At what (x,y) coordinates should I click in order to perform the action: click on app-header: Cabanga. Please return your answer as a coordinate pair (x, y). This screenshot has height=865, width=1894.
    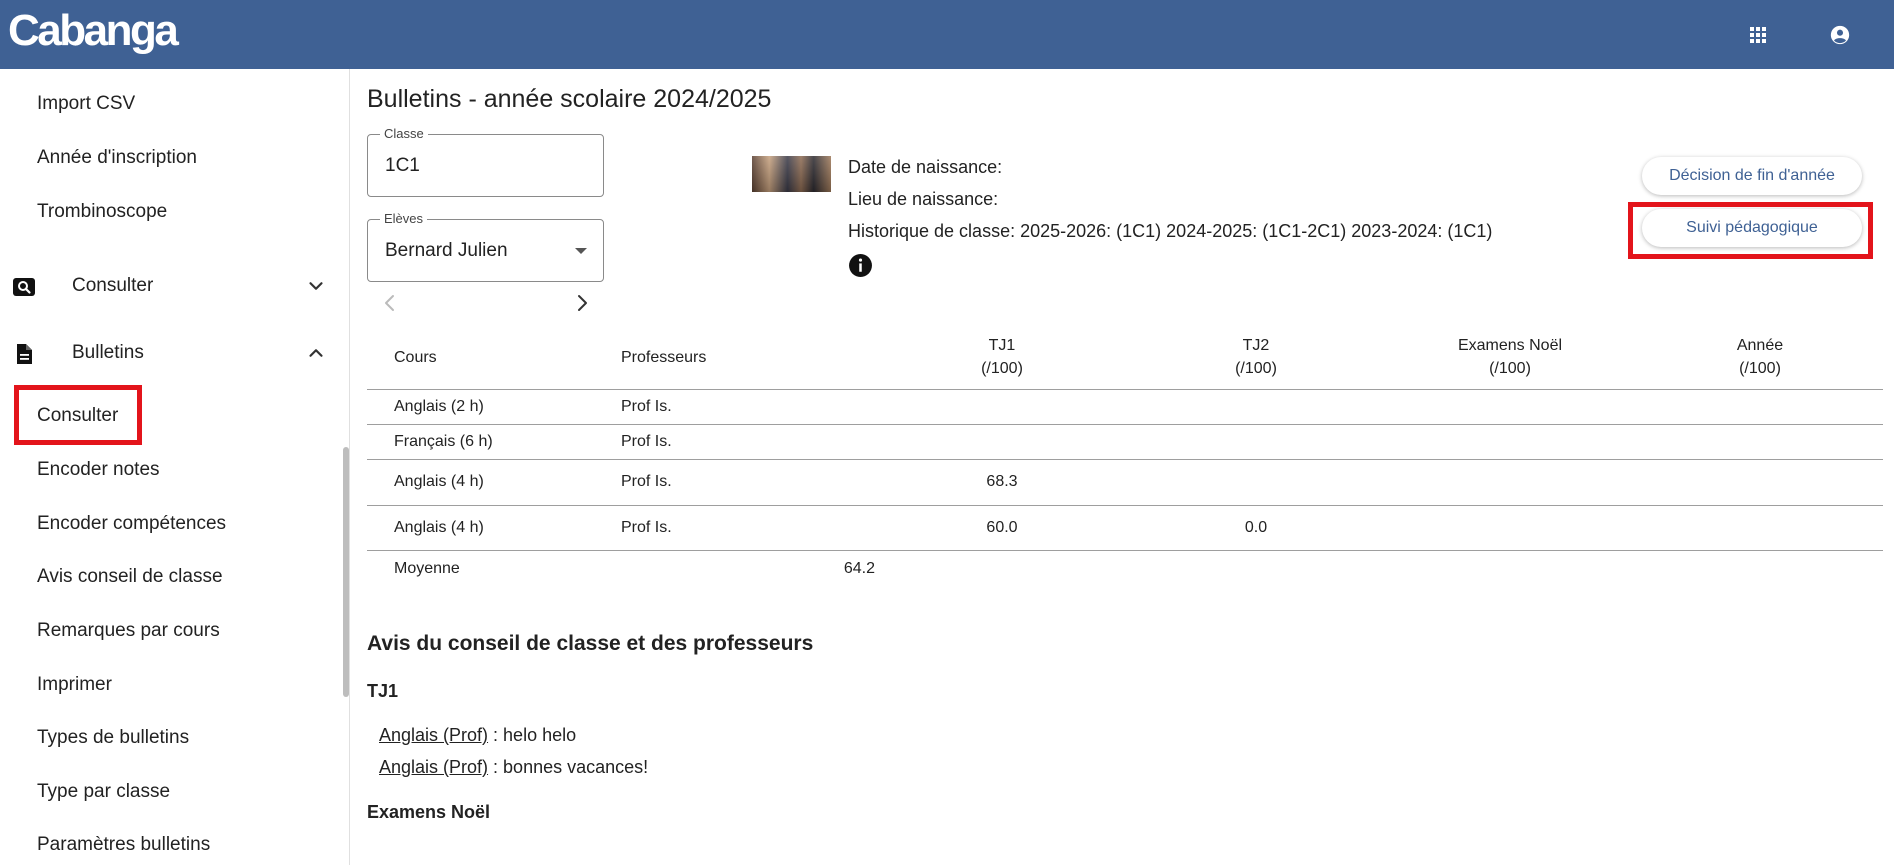
    Looking at the image, I should click on (947, 34).